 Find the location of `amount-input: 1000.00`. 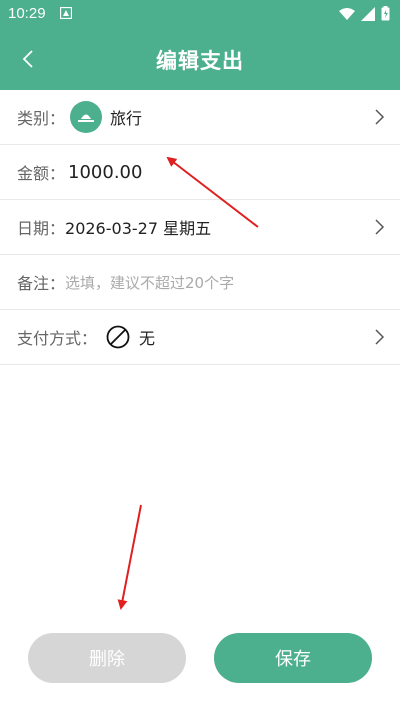

amount-input: 1000.00 is located at coordinates (105, 172).